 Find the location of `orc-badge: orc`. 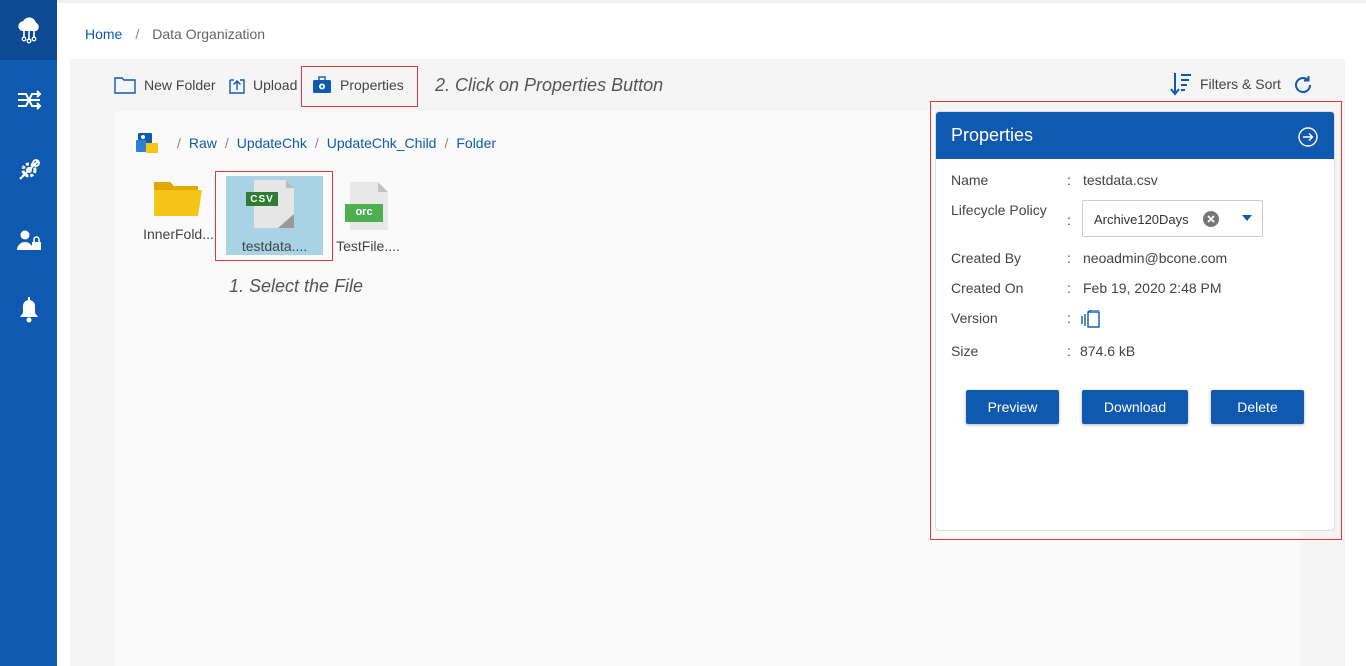

orc-badge: orc is located at coordinates (364, 212).